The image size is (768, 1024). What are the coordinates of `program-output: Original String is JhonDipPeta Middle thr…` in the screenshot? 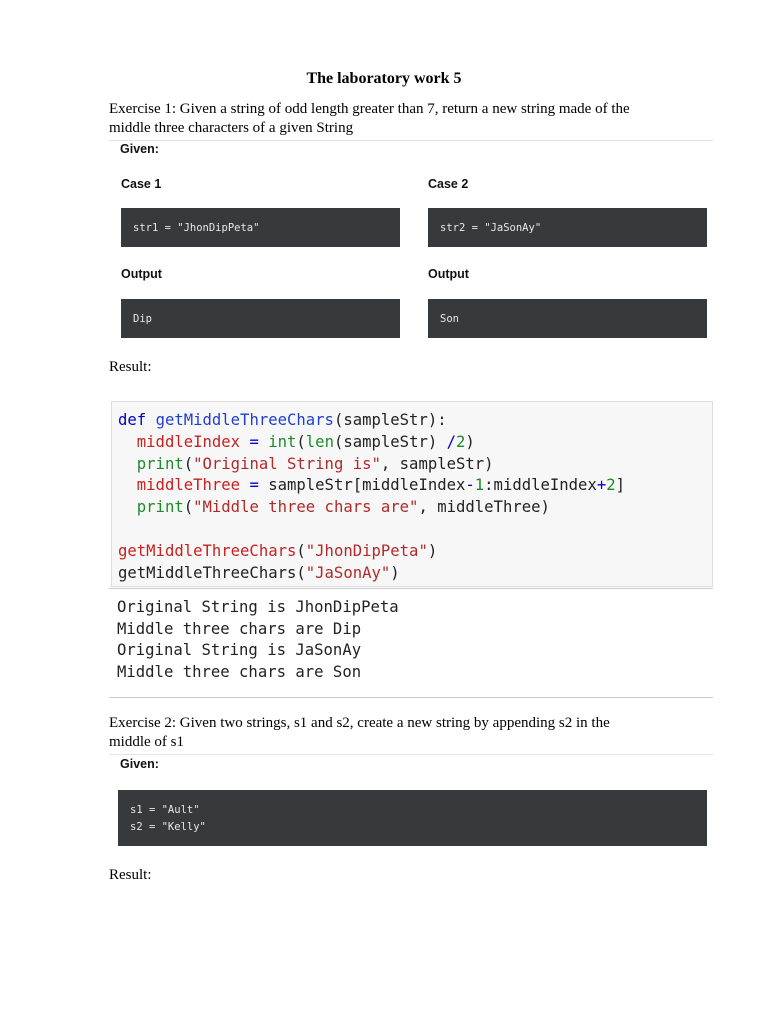 It's located at (258, 640).